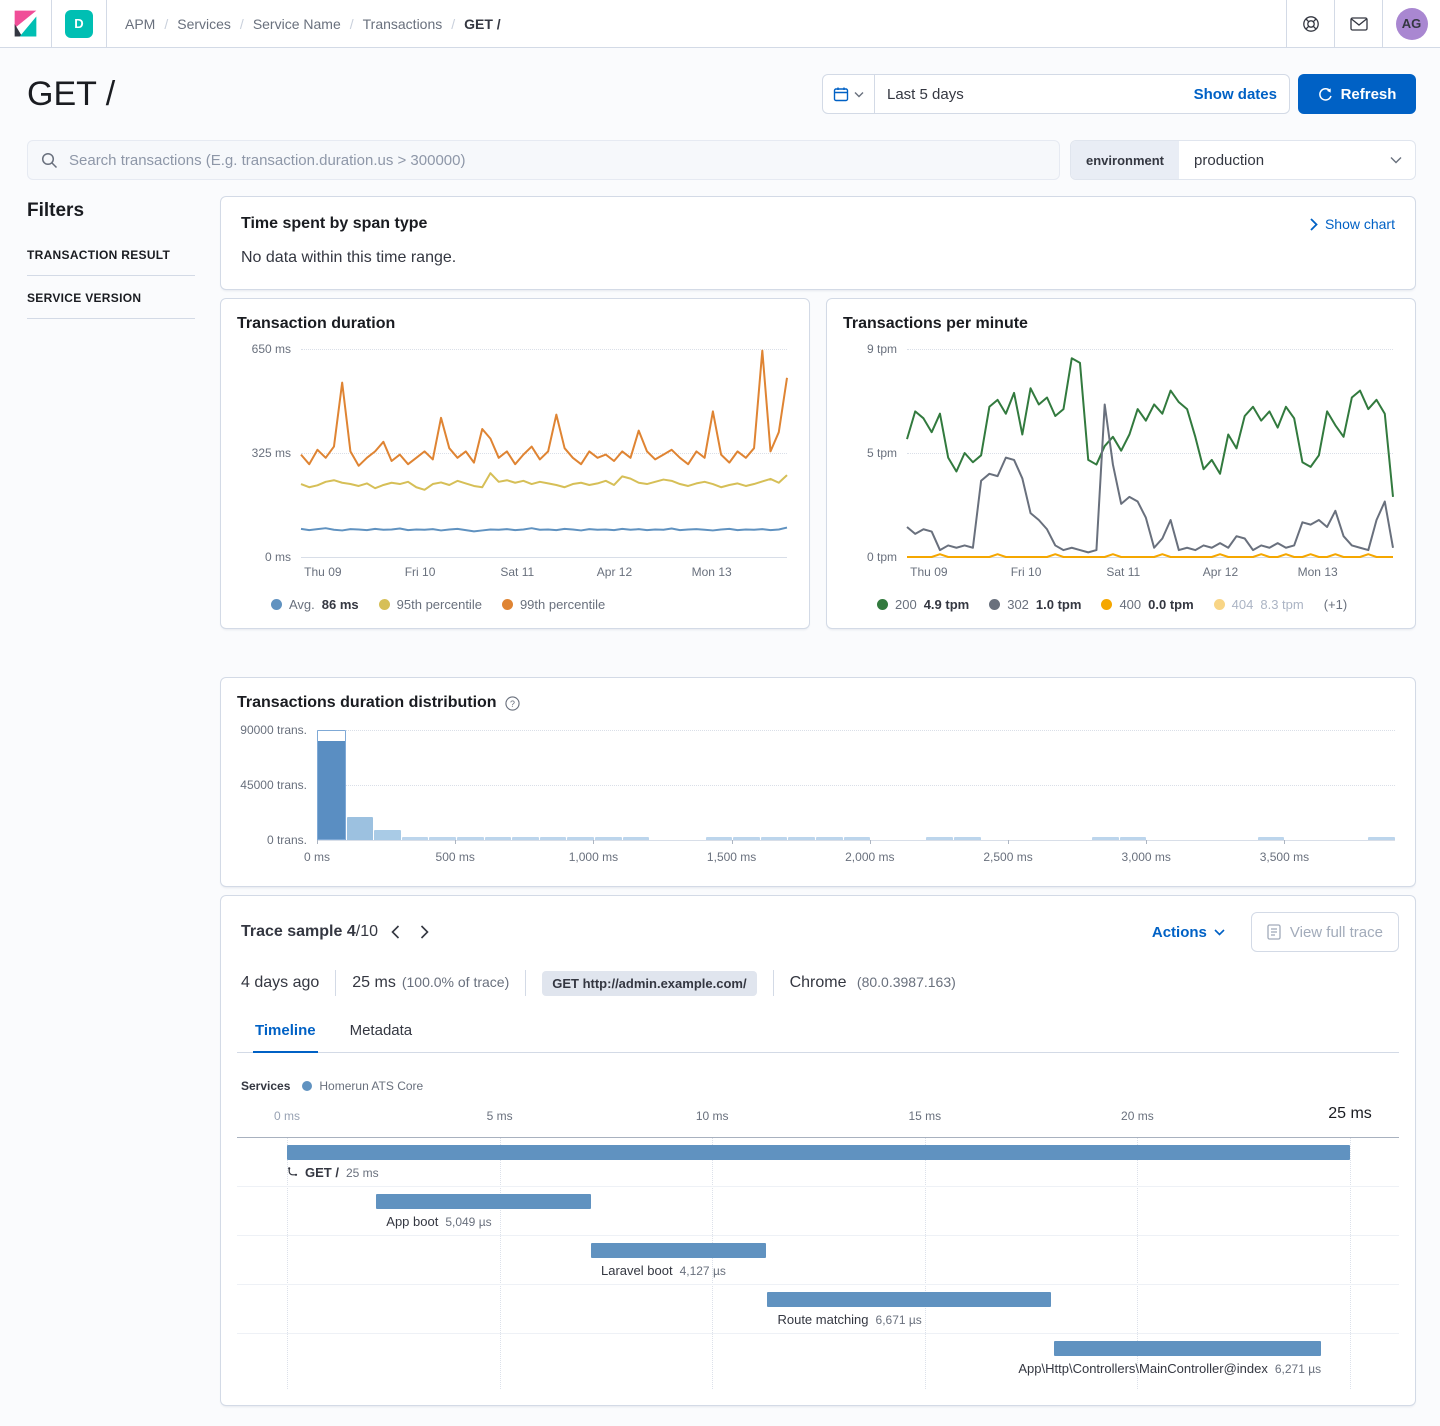 This screenshot has height=1426, width=1440. What do you see at coordinates (925, 1116) in the screenshot?
I see `x-axis-label: 15 ms` at bounding box center [925, 1116].